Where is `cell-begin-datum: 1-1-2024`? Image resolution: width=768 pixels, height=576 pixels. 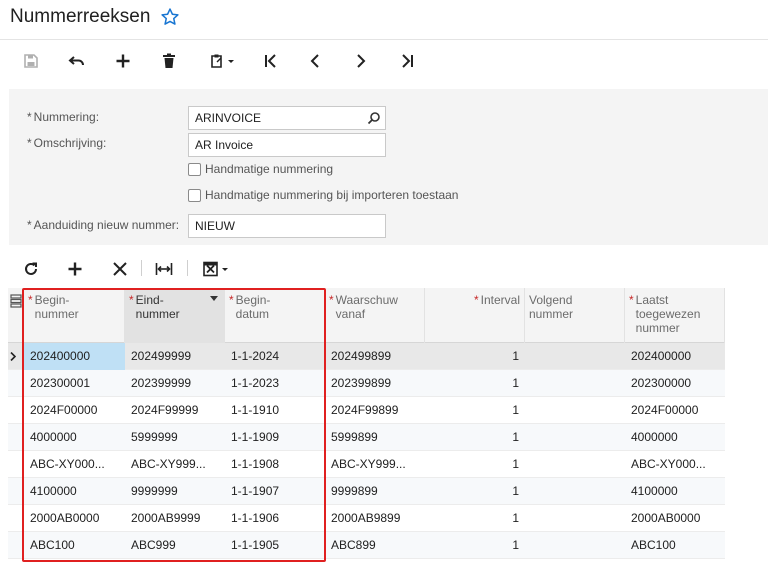
cell-begin-datum: 1-1-2024 is located at coordinates (275, 356).